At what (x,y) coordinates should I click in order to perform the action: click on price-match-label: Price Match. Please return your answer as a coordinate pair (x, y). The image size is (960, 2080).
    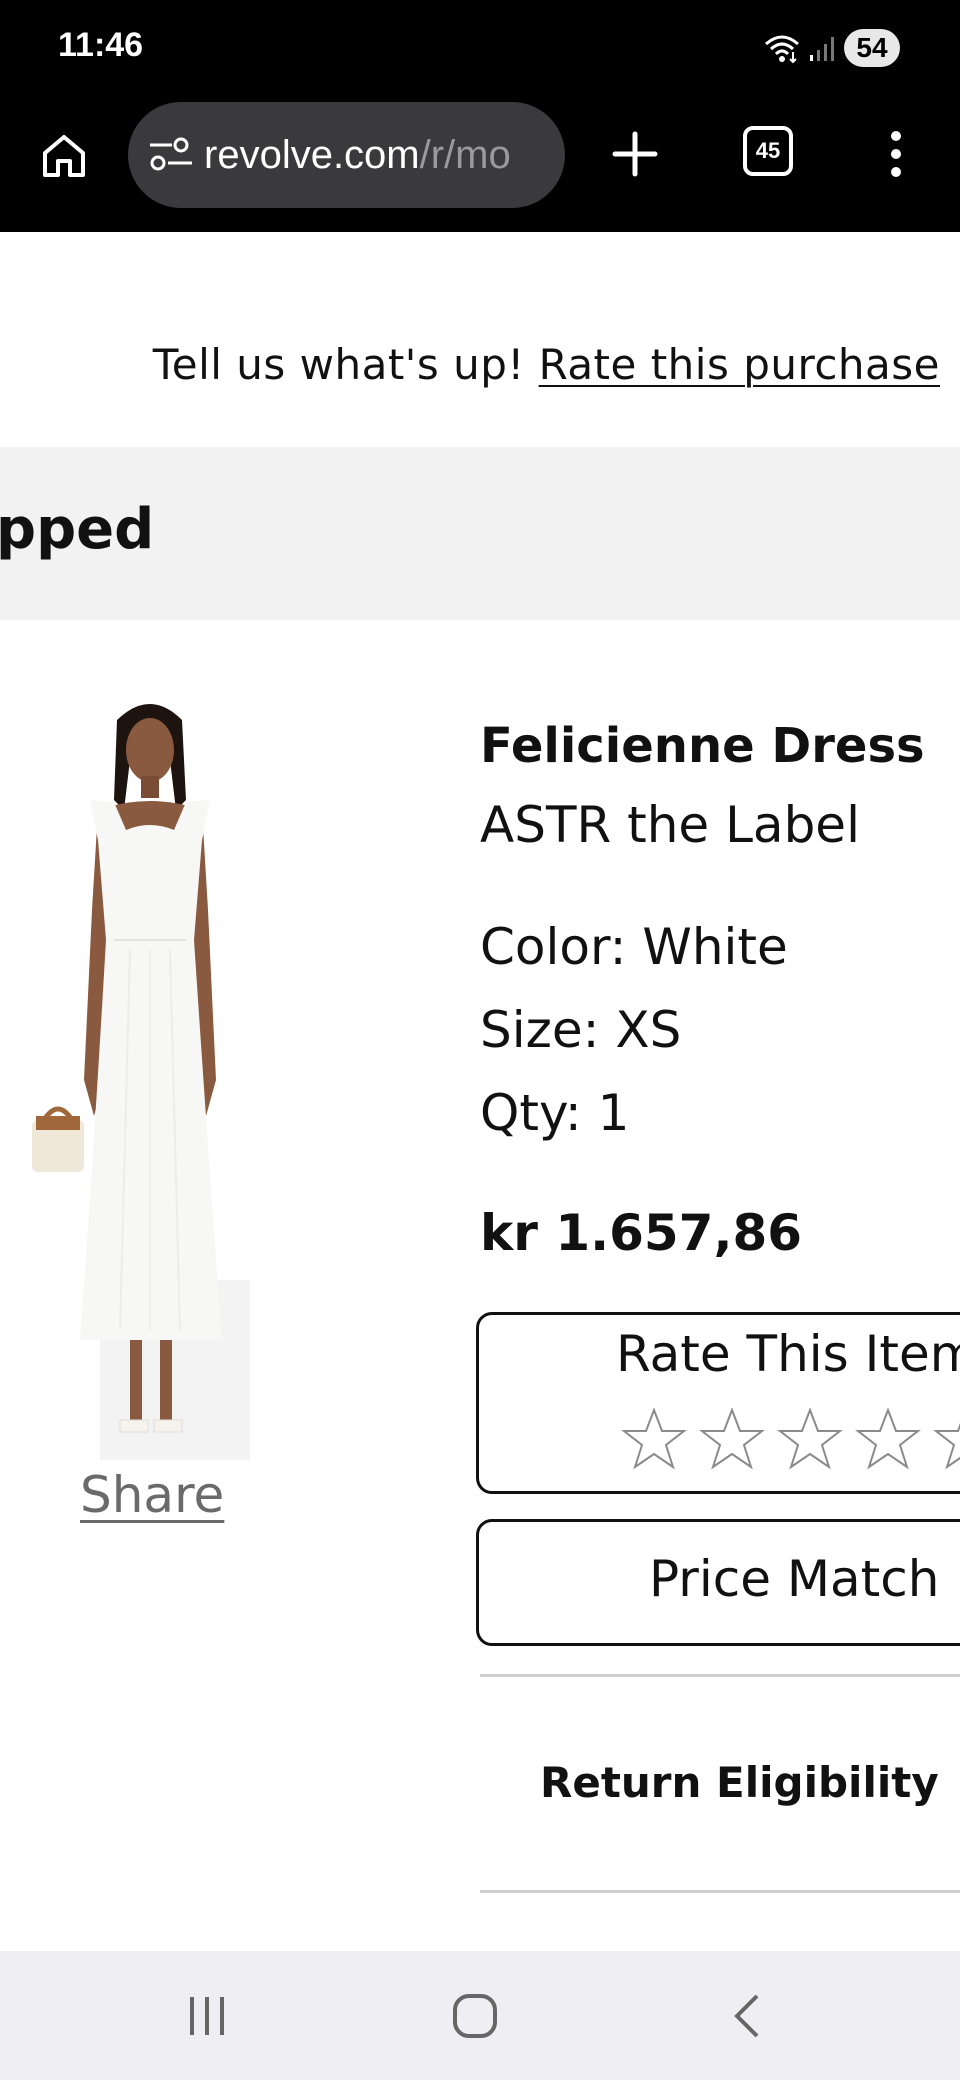
    Looking at the image, I should click on (794, 1579).